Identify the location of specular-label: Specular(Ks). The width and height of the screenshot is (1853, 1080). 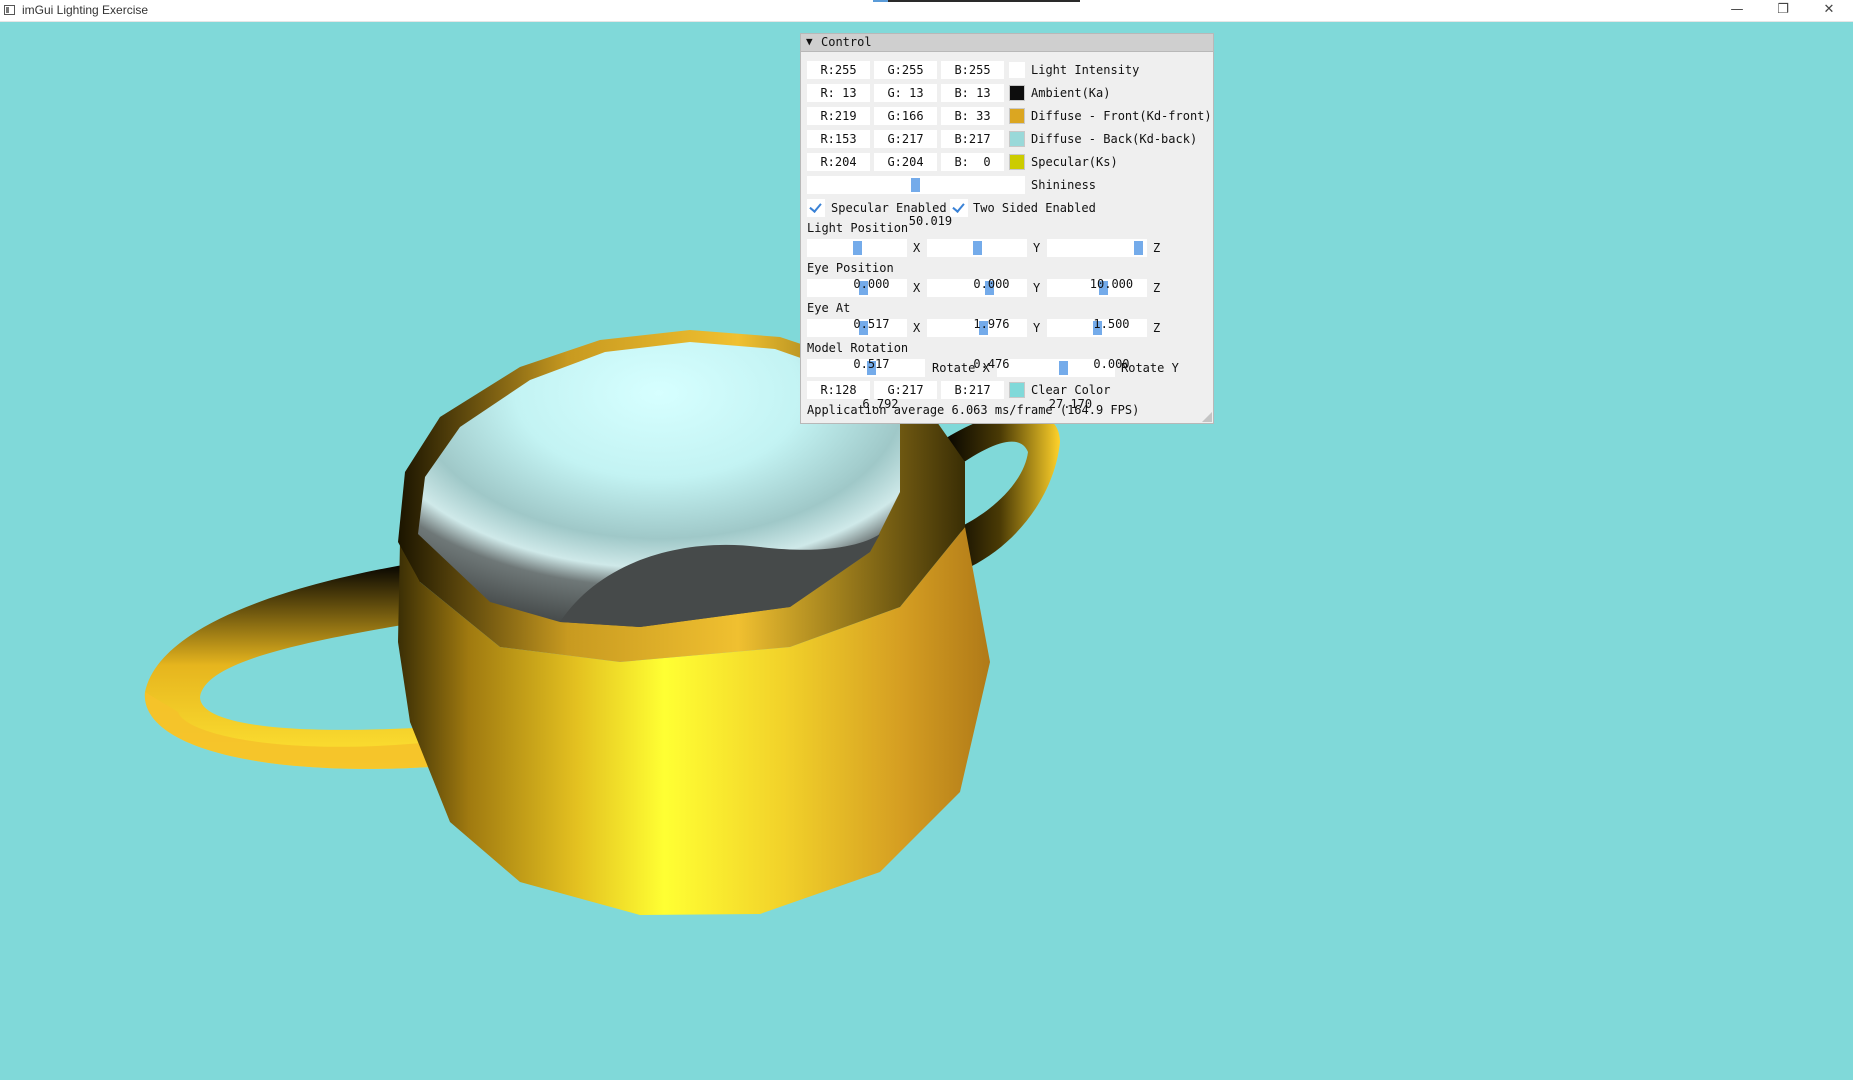
(1074, 162).